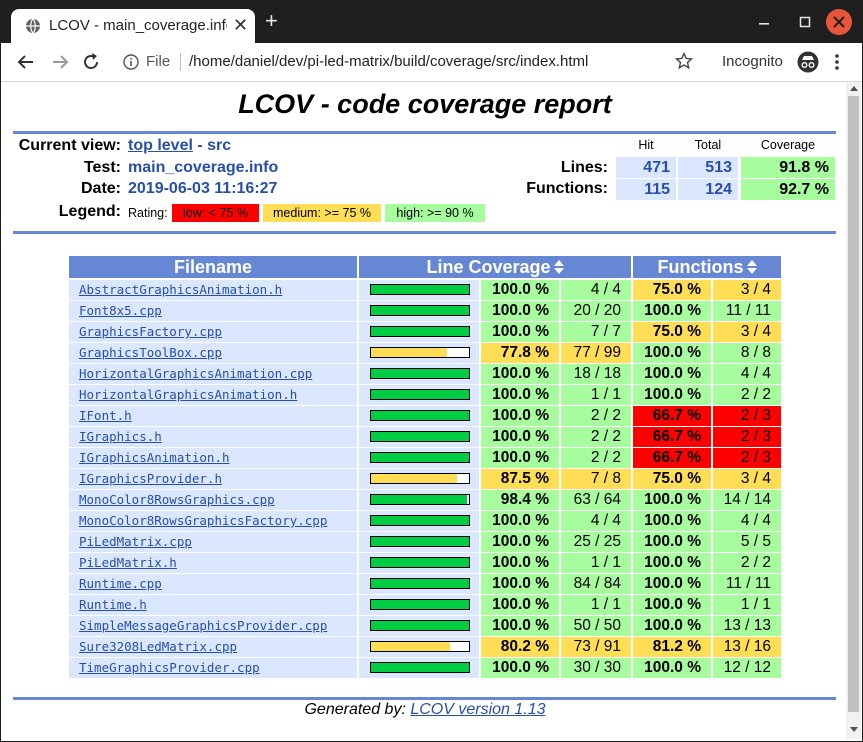 Image resolution: width=863 pixels, height=742 pixels. What do you see at coordinates (520, 647) in the screenshot?
I see `line-coverage-percent: 80.2 %` at bounding box center [520, 647].